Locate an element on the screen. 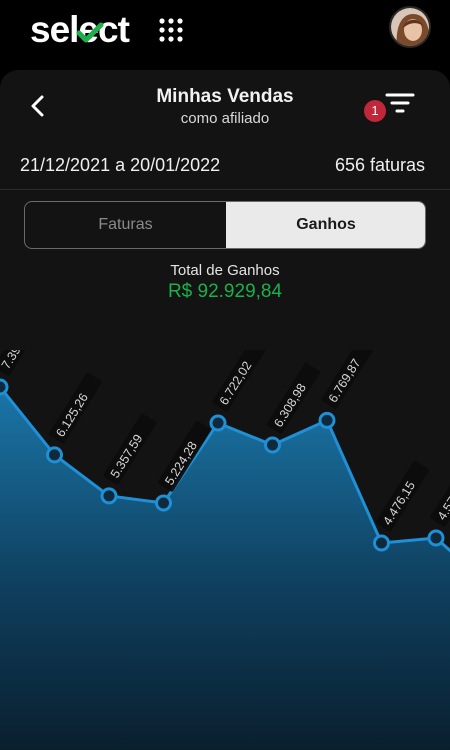  invoice-count: 656 faturas is located at coordinates (379, 165).